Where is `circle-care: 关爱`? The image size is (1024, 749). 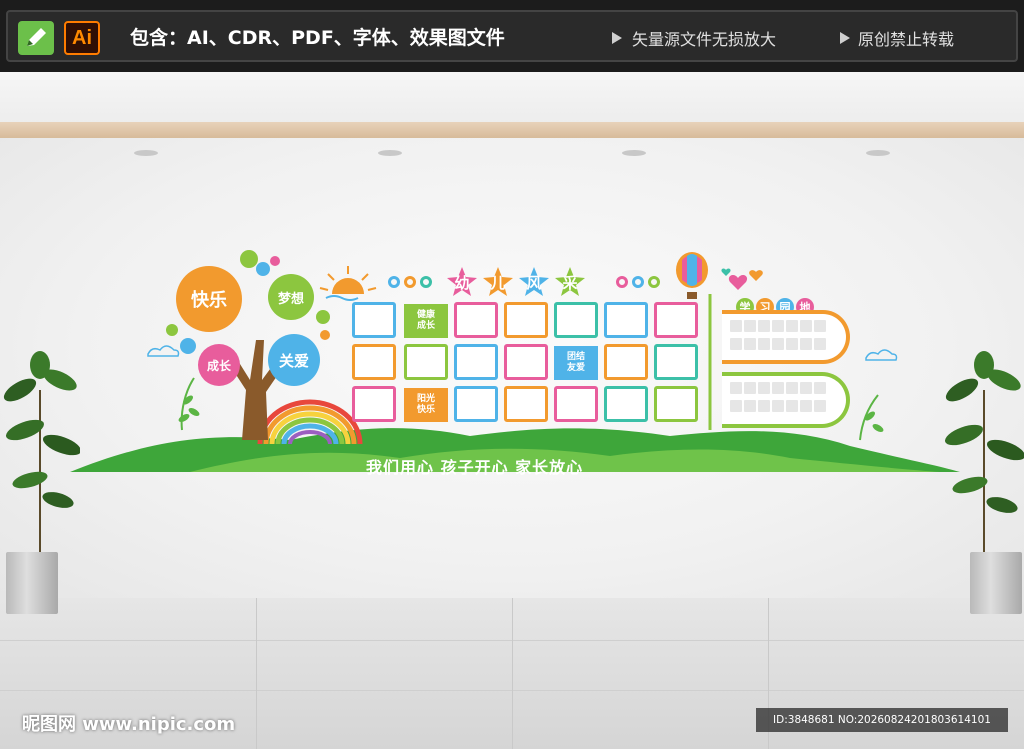
circle-care: 关爱 is located at coordinates (294, 360).